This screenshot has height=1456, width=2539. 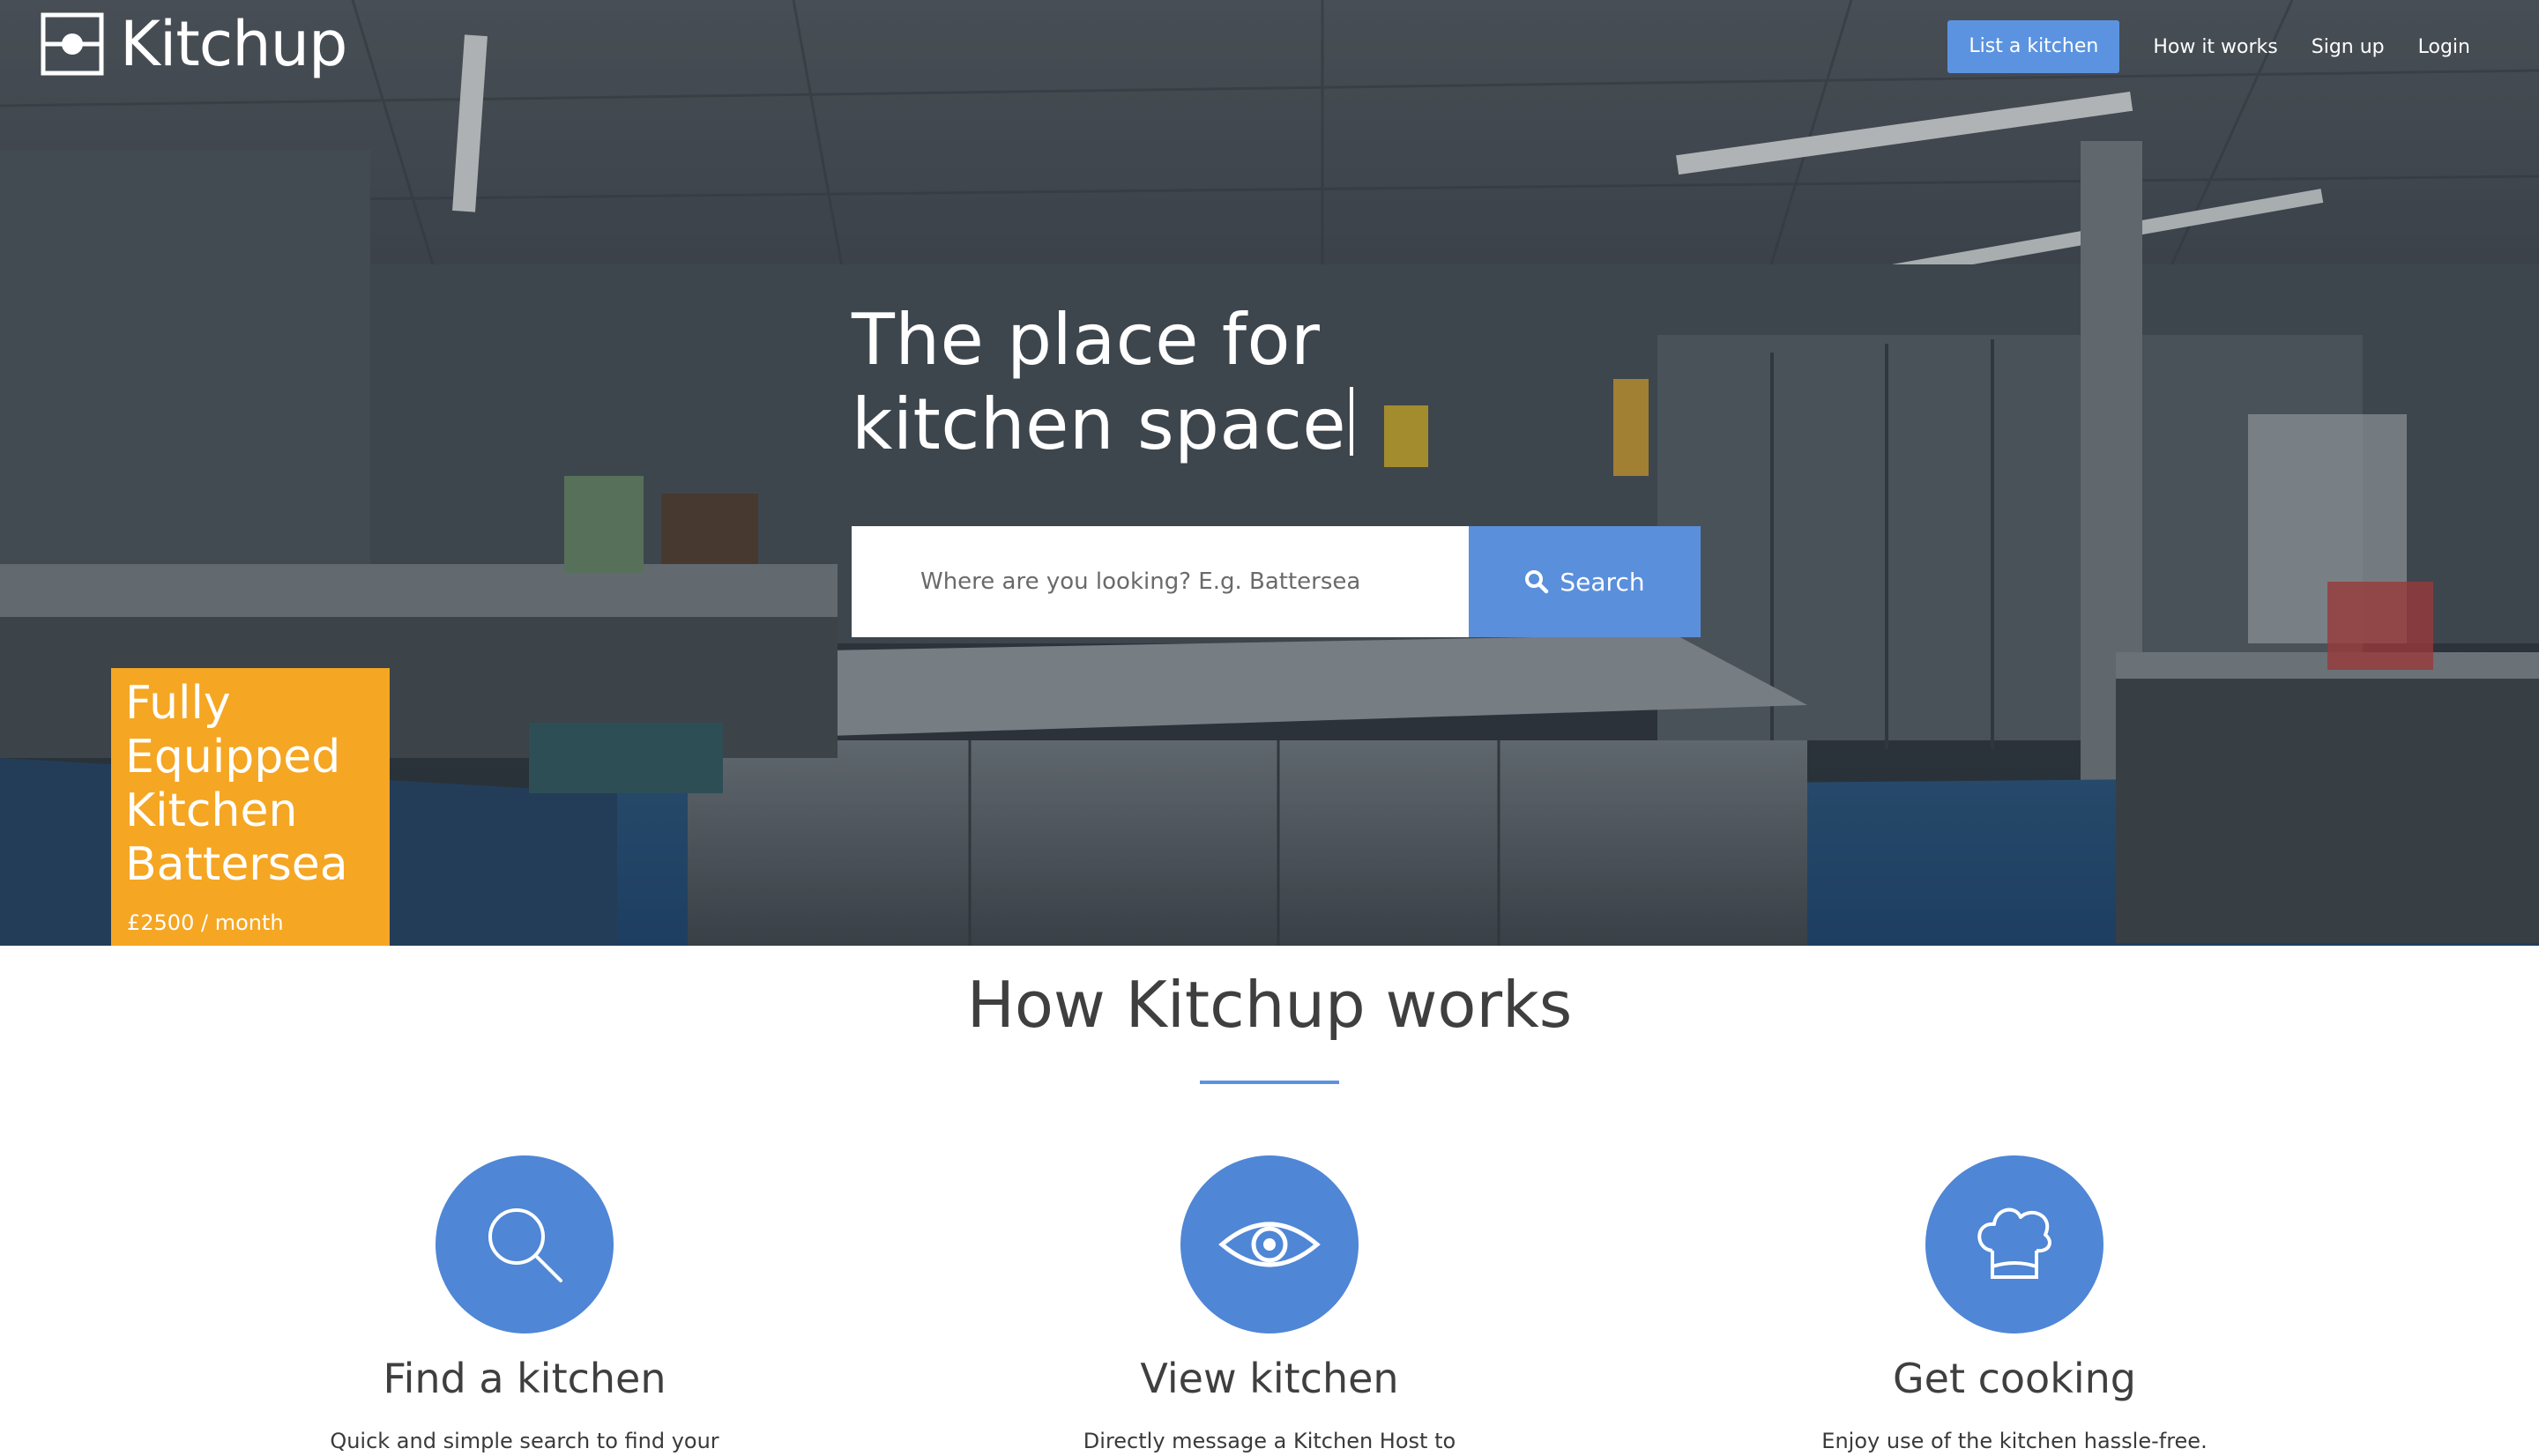 I want to click on search-button: Search, so click(x=1585, y=581).